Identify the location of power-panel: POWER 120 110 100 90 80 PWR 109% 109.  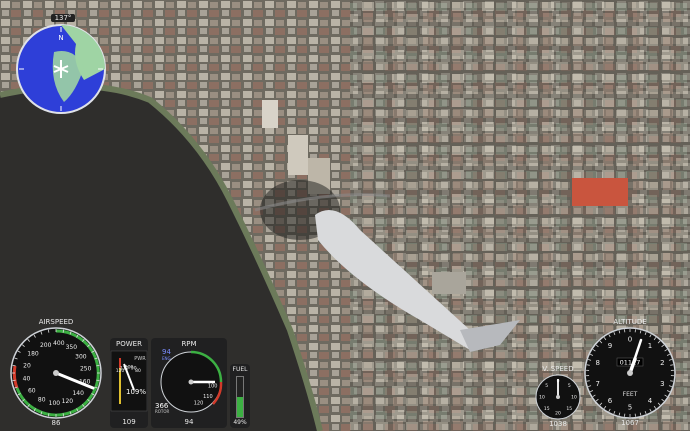
(129, 383).